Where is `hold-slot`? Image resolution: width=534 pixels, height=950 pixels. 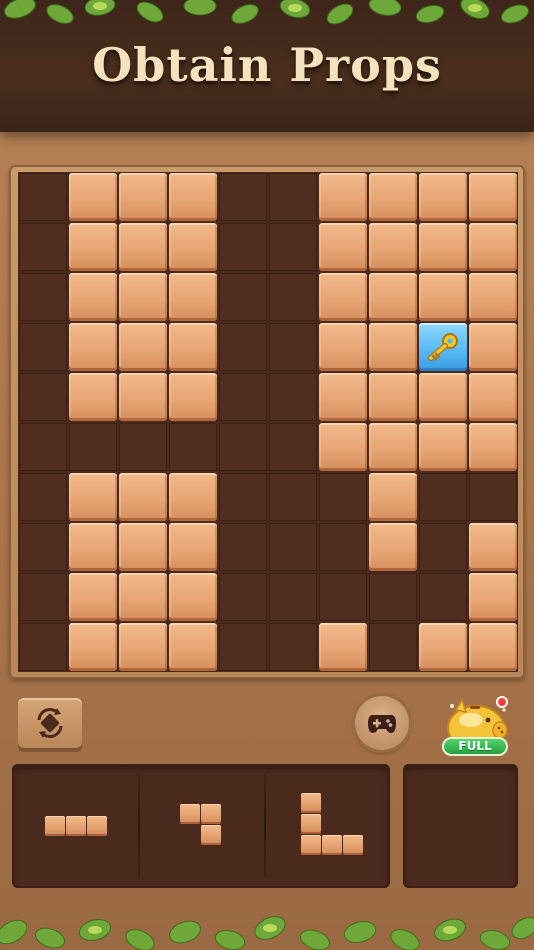 hold-slot is located at coordinates (460, 826).